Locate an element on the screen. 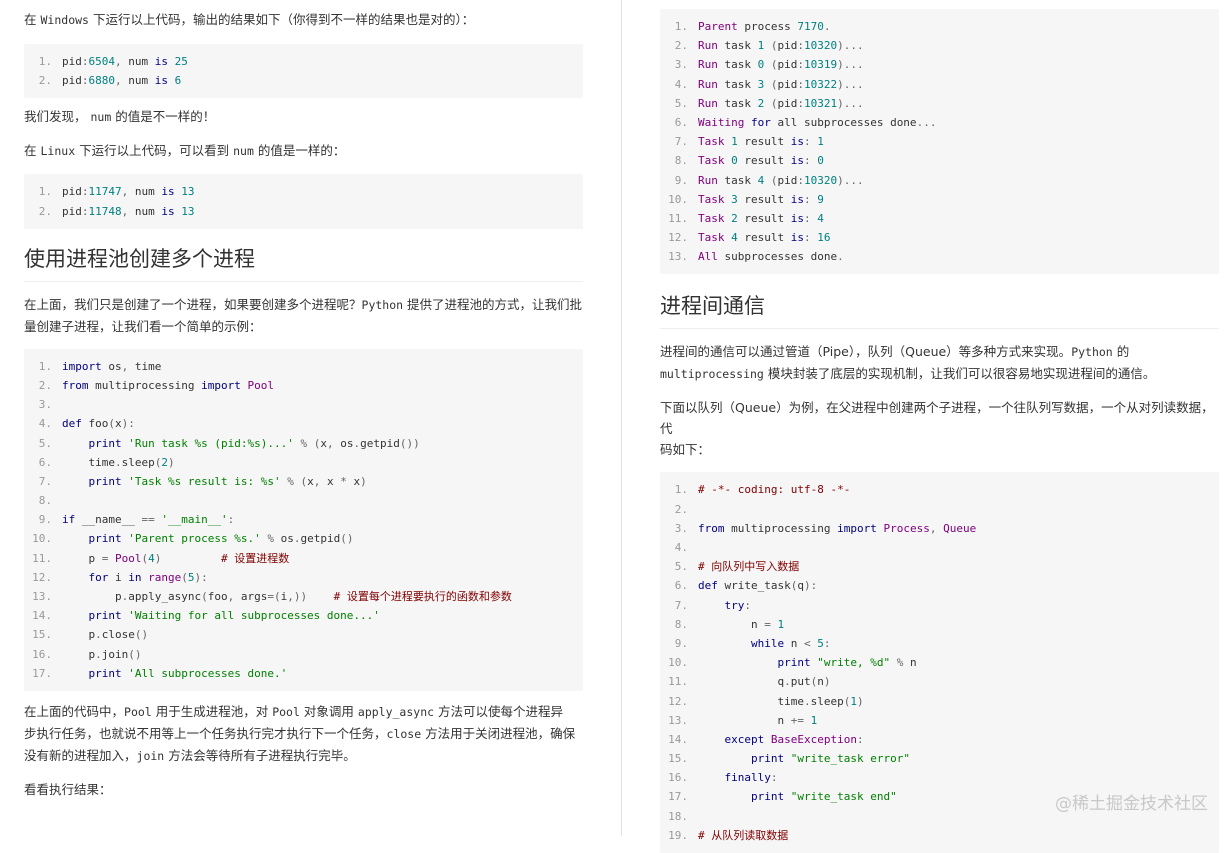 This screenshot has width=1230, height=853. code-text: p.join() is located at coordinates (102, 654).